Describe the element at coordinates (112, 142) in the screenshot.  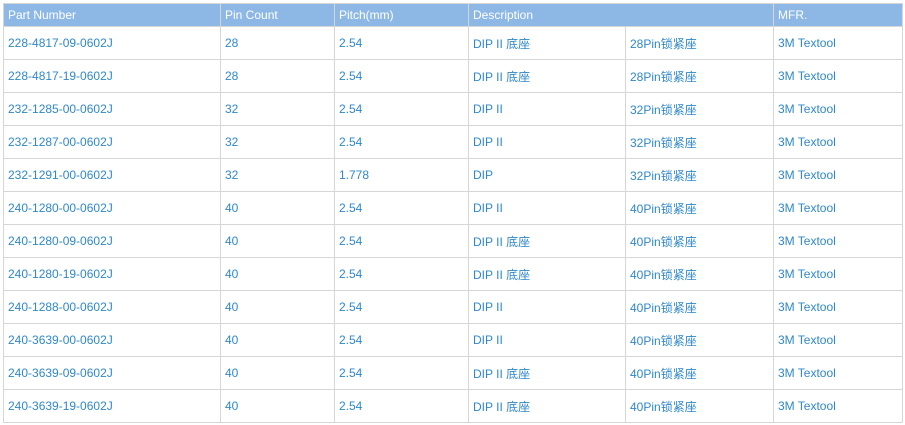
I see `cell-part-number: 232-1287-00-0602J` at that location.